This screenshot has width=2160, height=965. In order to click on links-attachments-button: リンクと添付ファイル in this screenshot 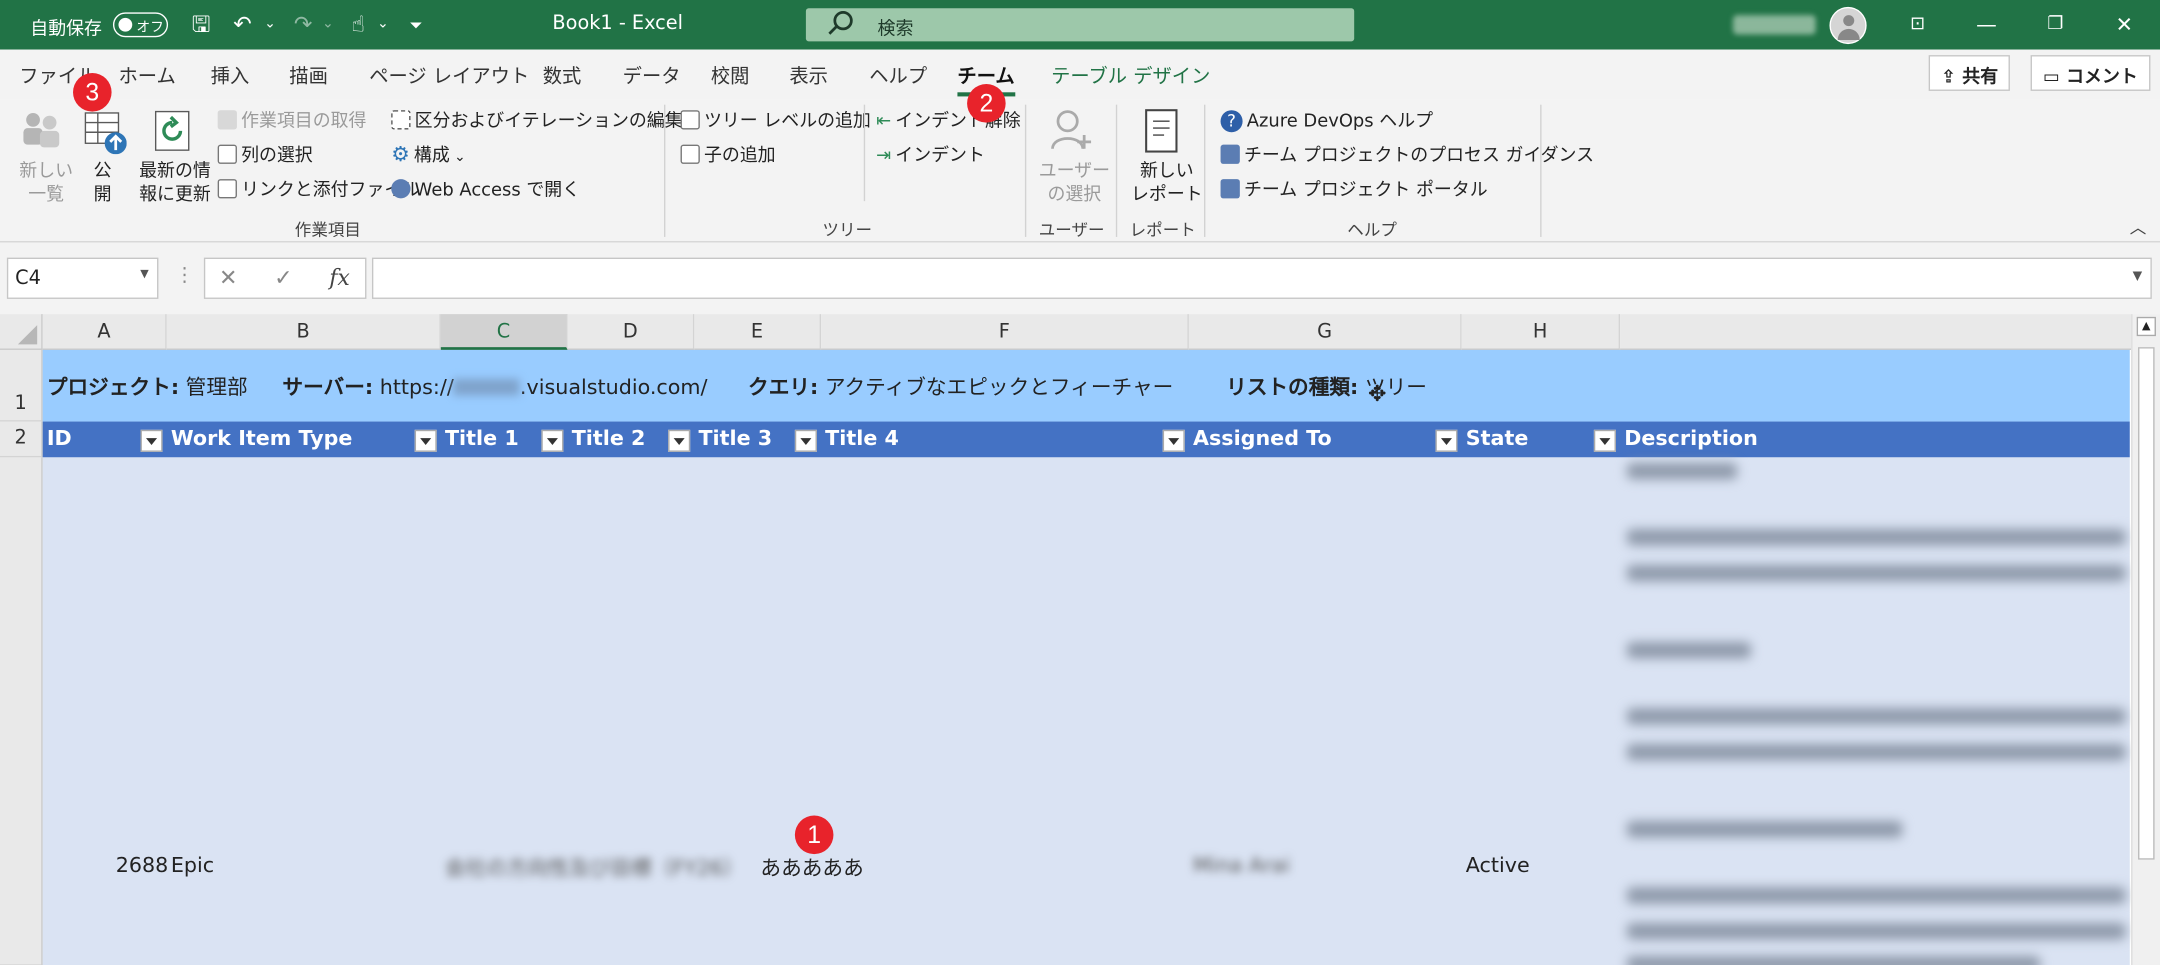, I will do `click(318, 188)`.